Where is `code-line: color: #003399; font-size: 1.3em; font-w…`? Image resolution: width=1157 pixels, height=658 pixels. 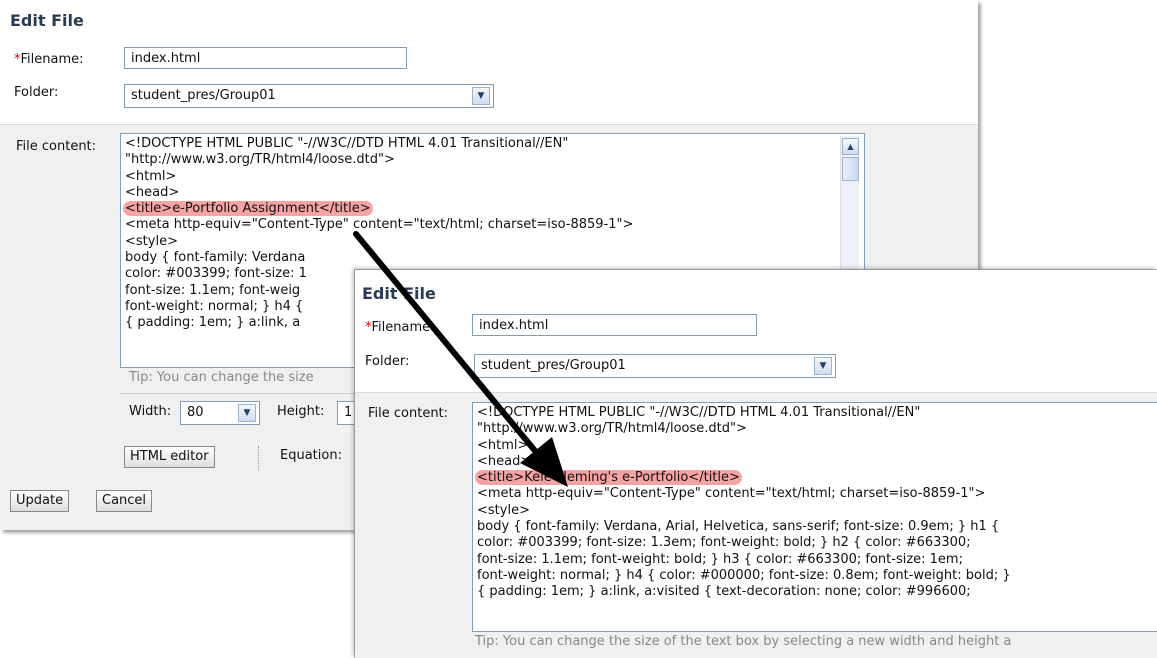
code-line: color: #003399; font-size: 1.3em; font-w… is located at coordinates (724, 543).